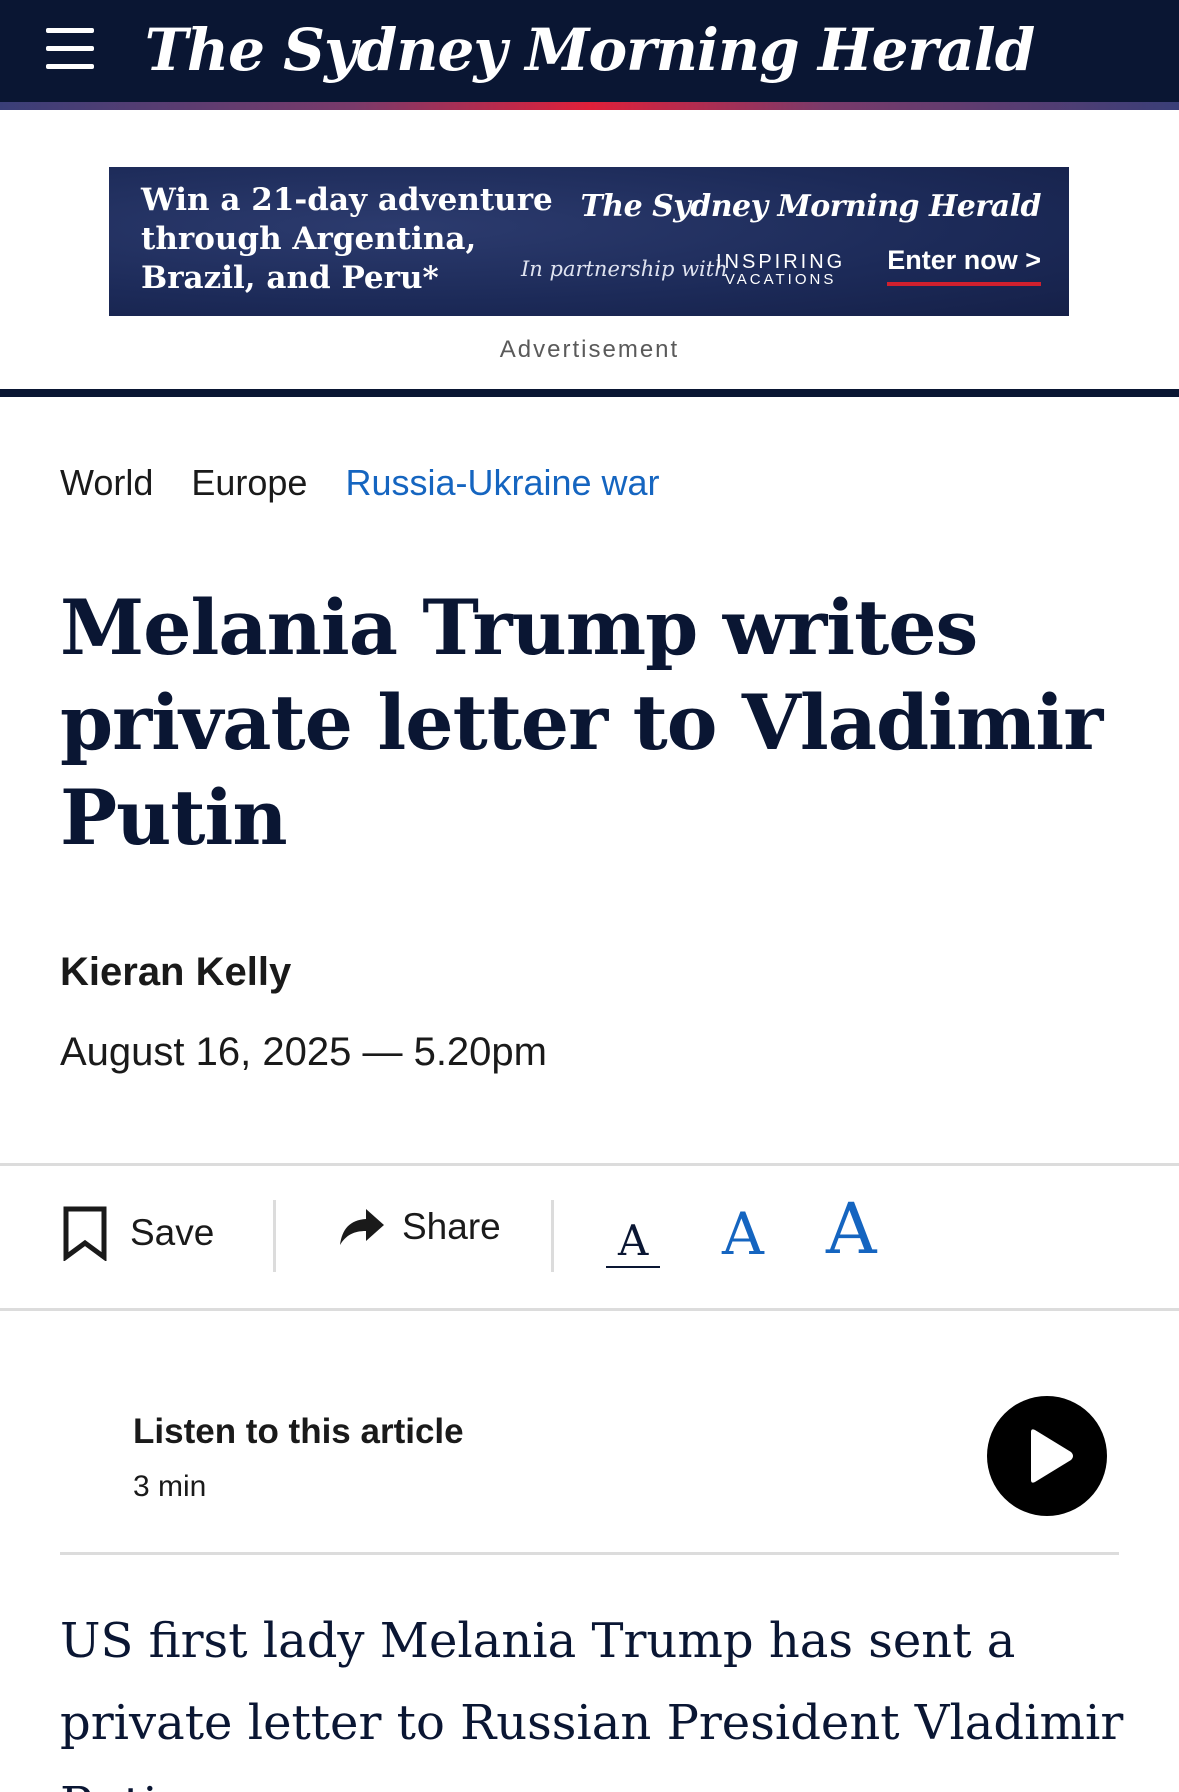 The height and width of the screenshot is (1792, 1179). What do you see at coordinates (303, 1052) in the screenshot?
I see `publish-date: August 16, 2025 — 5.20pm` at bounding box center [303, 1052].